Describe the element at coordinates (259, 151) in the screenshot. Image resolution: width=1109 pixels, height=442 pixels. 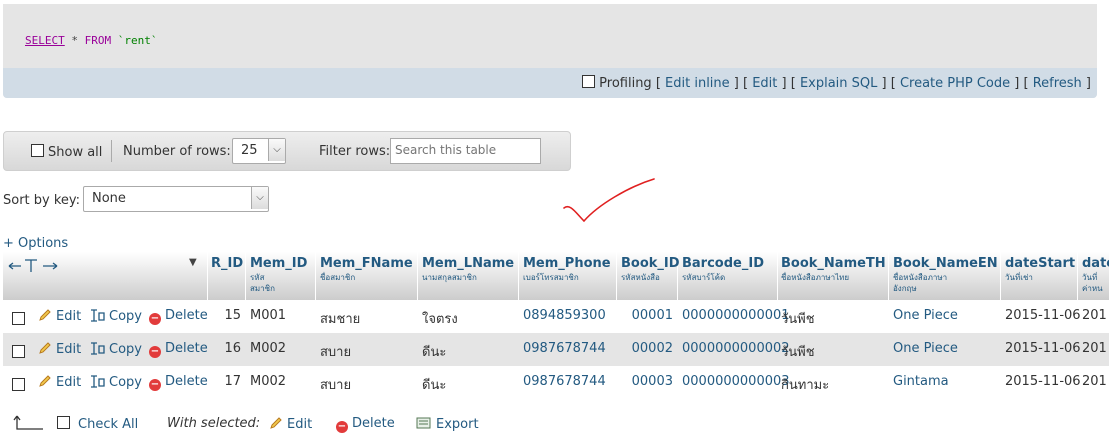
I see `number-of-rows-select: 25 ⌵` at that location.